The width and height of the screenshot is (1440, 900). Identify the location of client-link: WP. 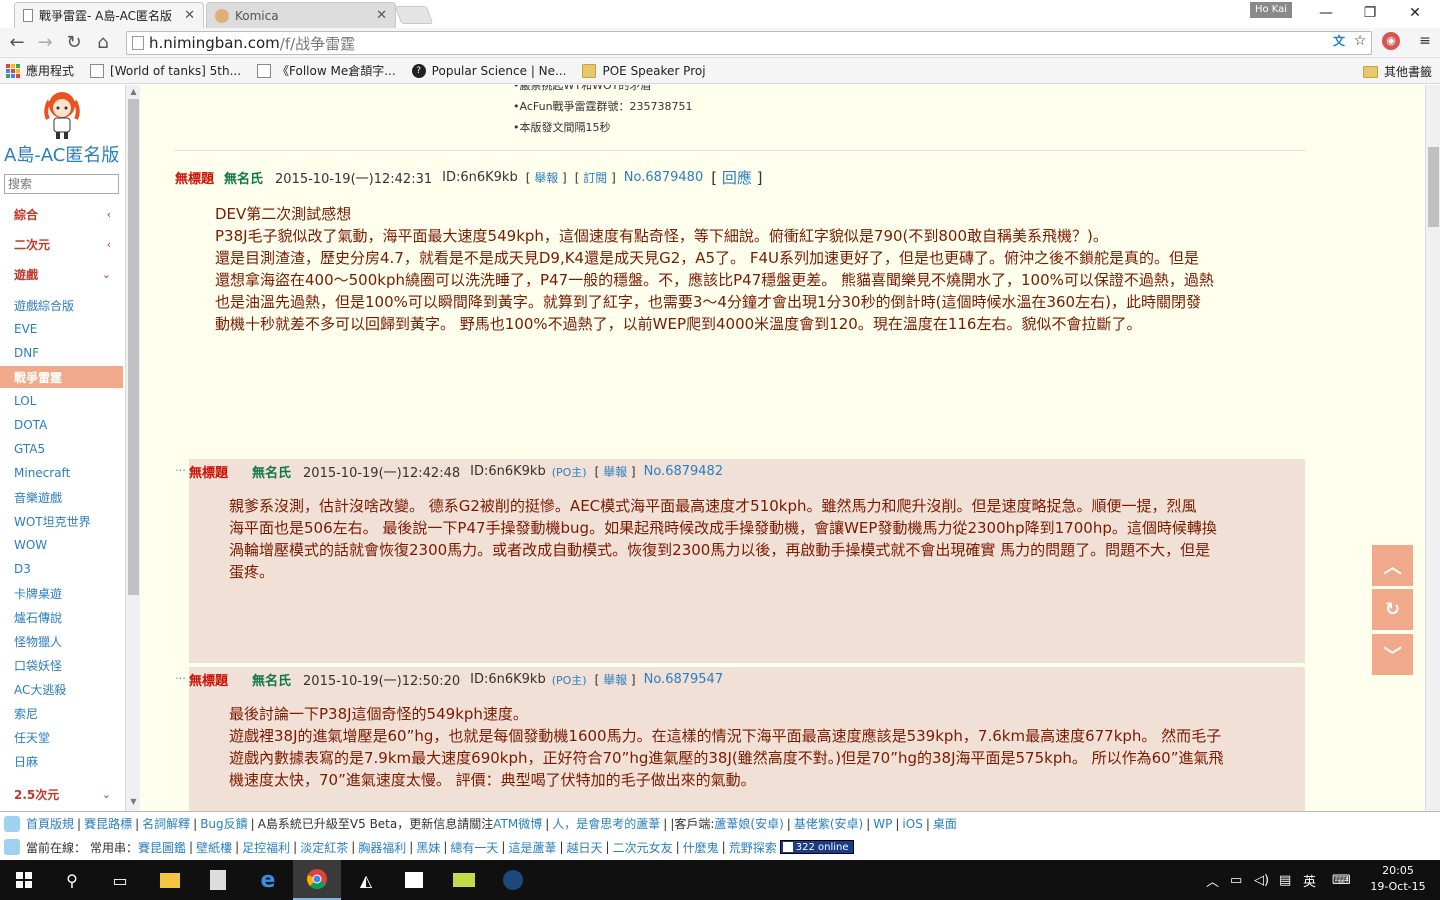
(882, 824).